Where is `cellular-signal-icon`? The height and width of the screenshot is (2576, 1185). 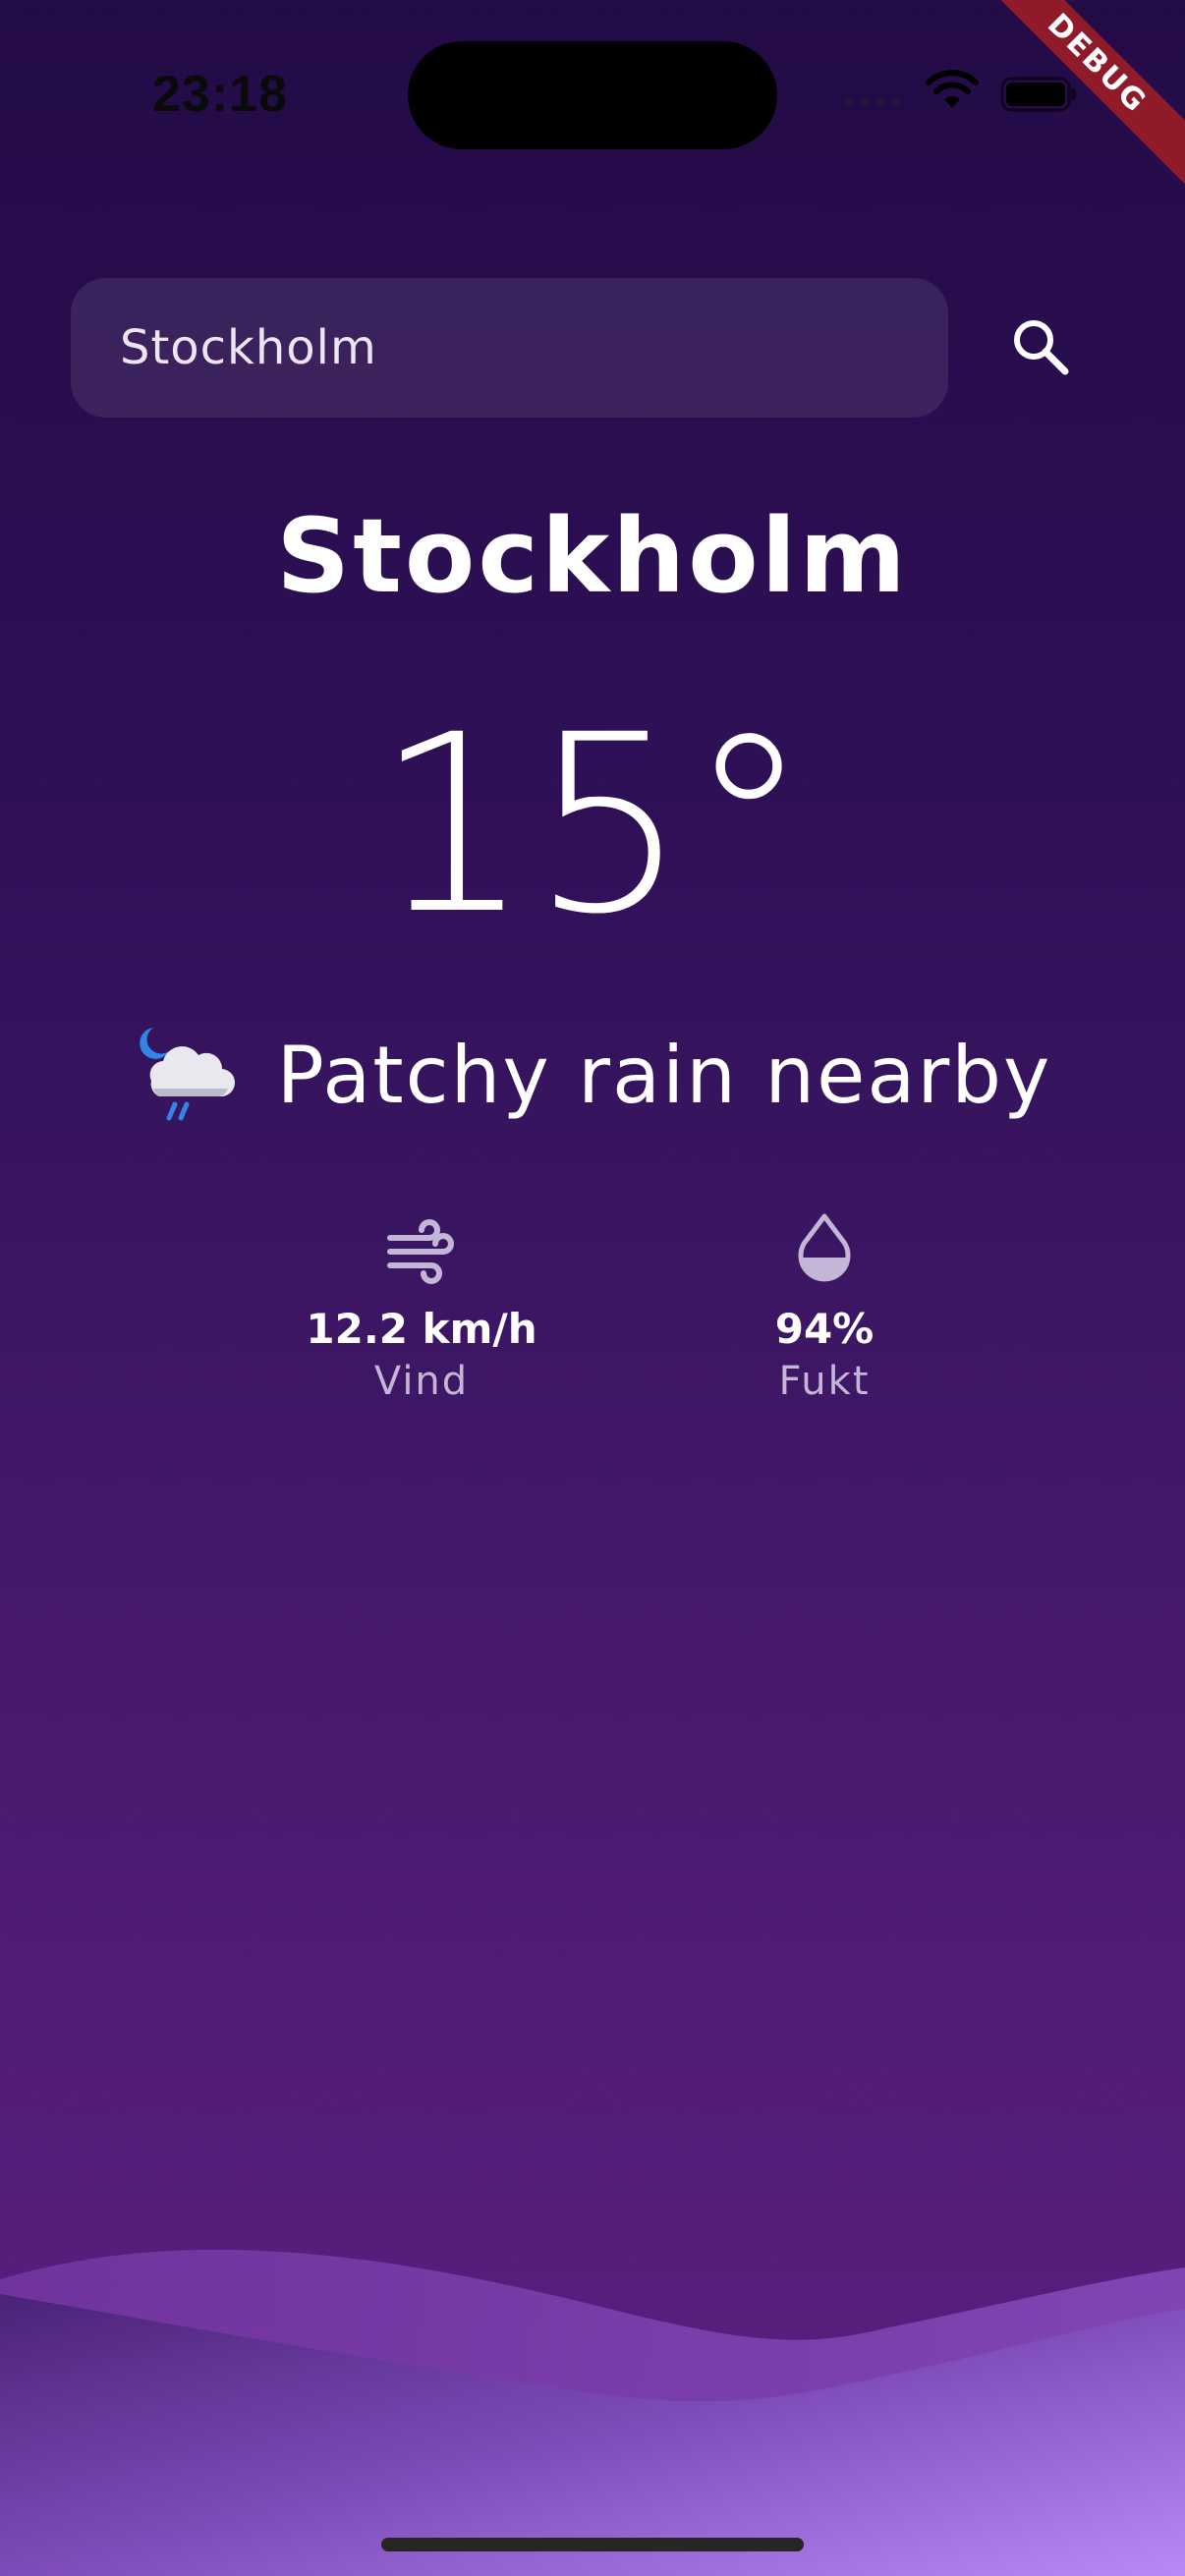 cellular-signal-icon is located at coordinates (873, 102).